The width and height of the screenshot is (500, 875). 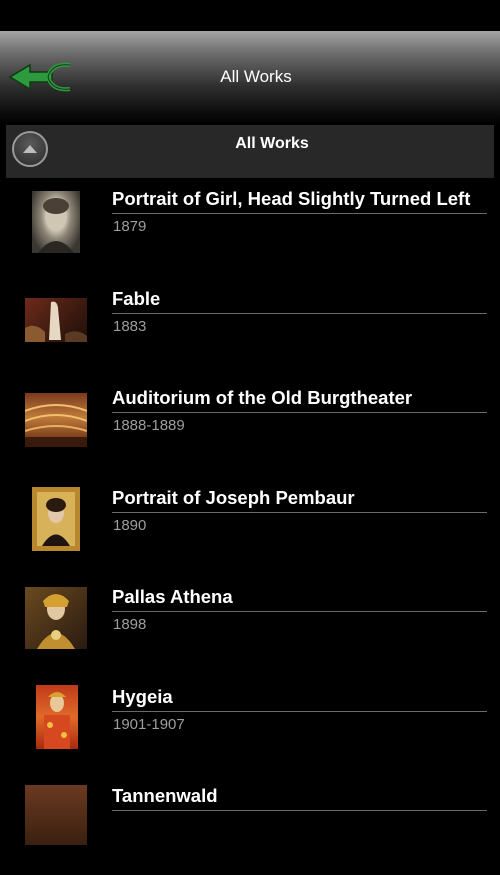 I want to click on work-title: Hygeia, so click(x=299, y=699).